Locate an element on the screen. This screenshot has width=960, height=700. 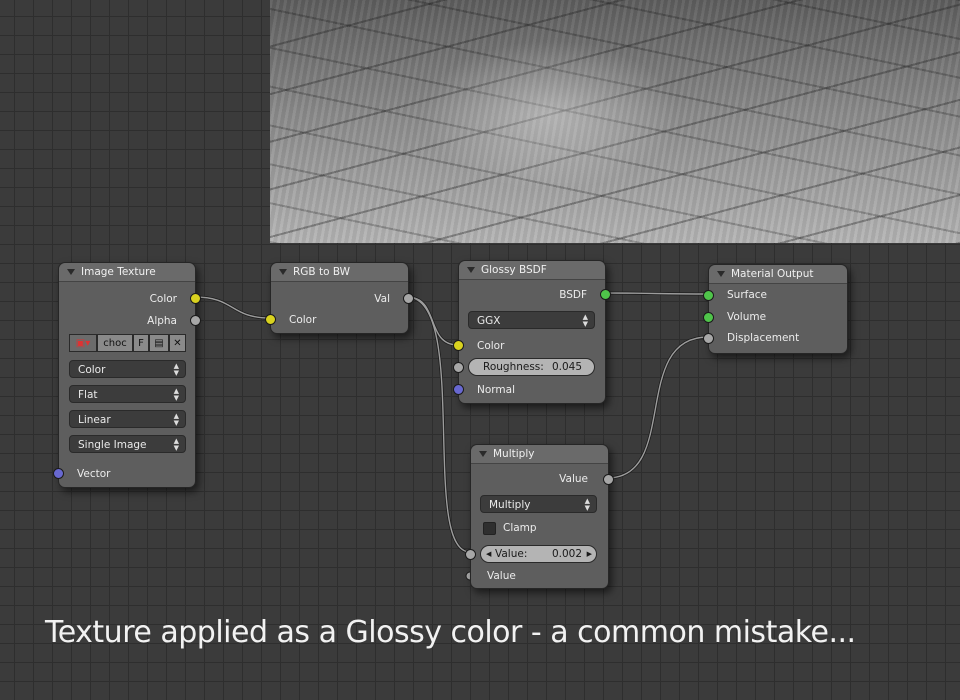
value-label: Value: is located at coordinates (511, 554).